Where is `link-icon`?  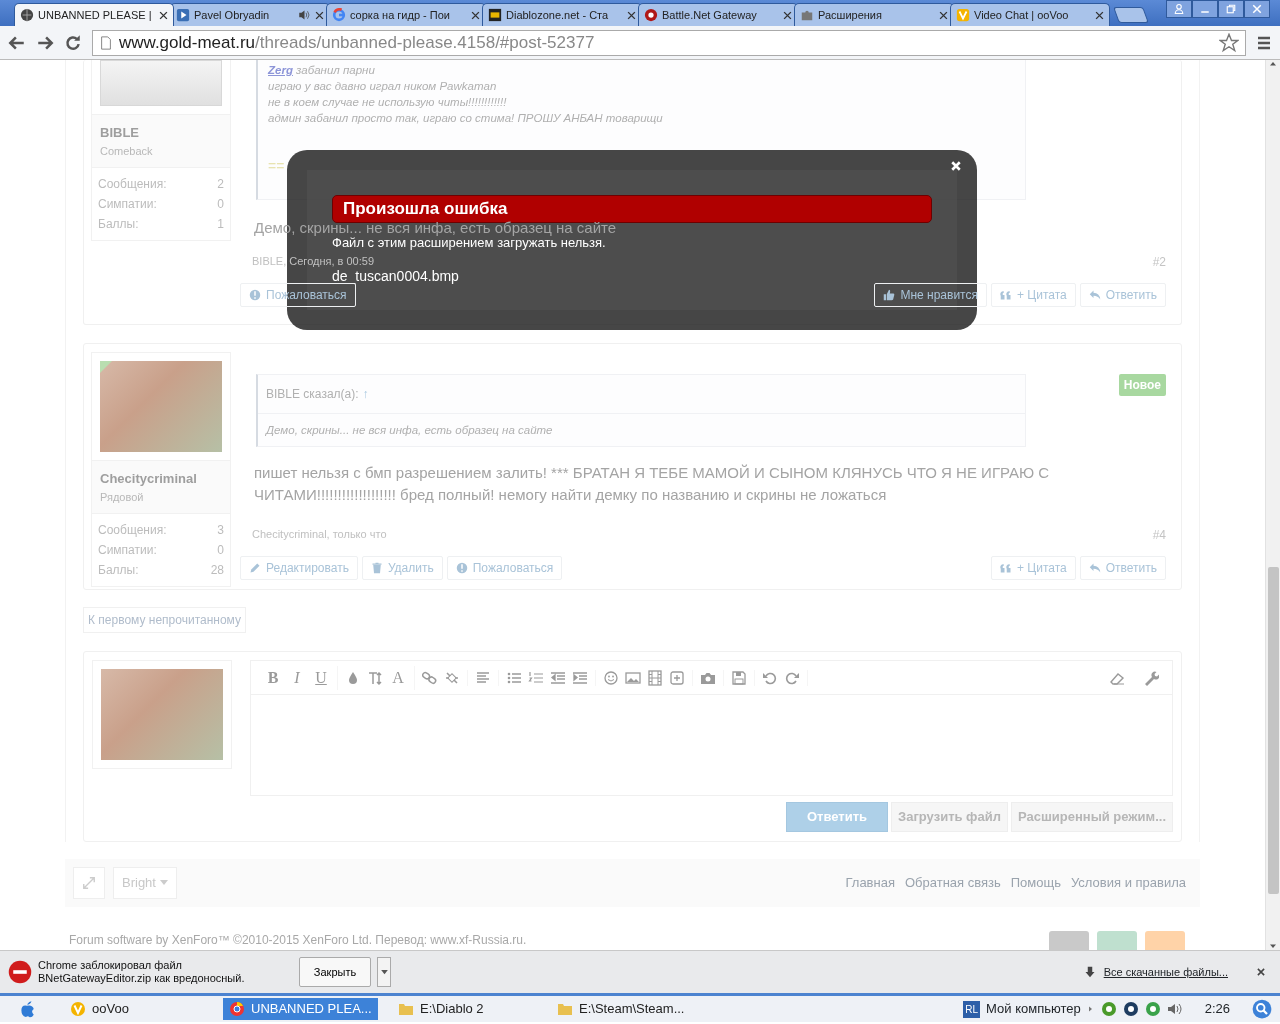
link-icon is located at coordinates (430, 677).